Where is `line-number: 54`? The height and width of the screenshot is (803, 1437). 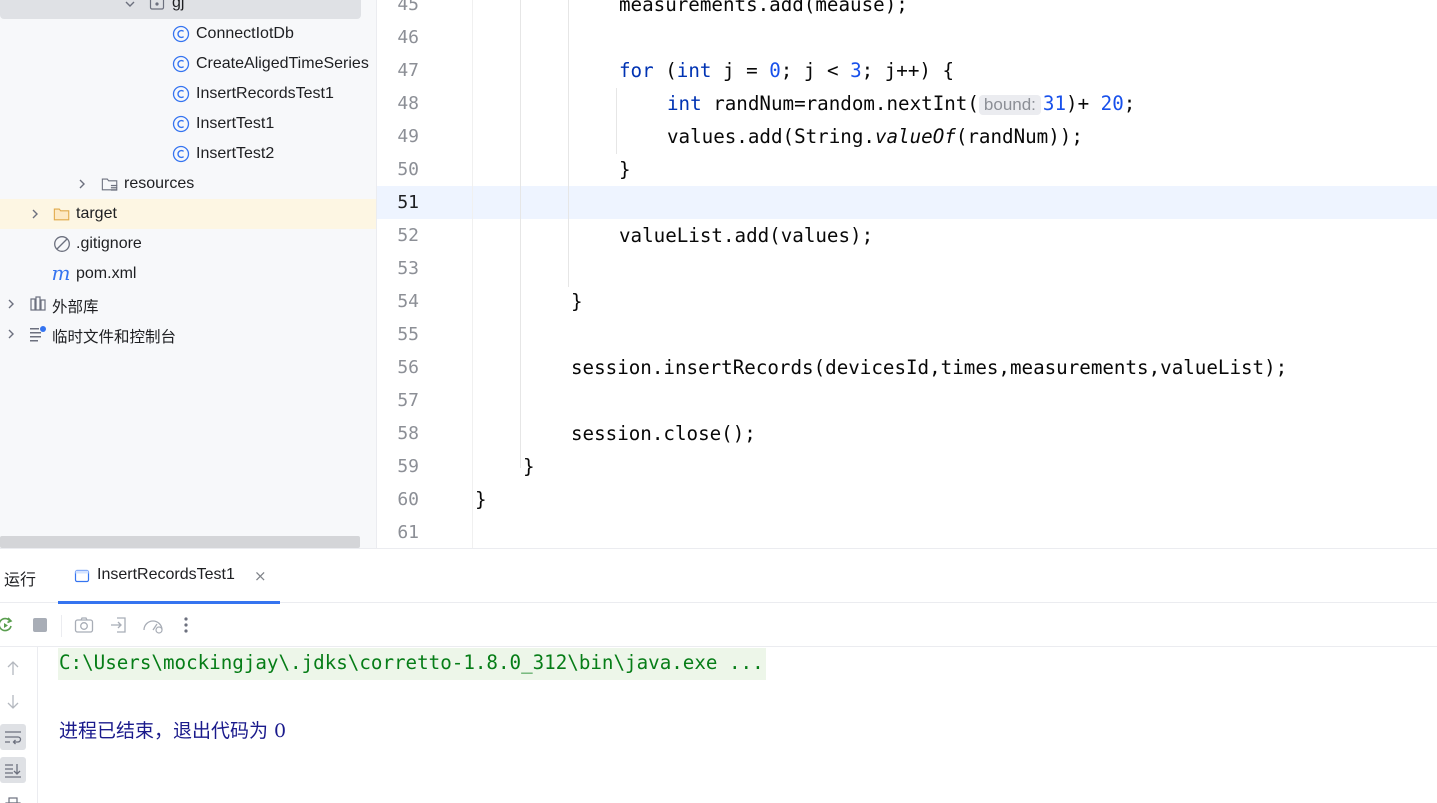 line-number: 54 is located at coordinates (408, 301).